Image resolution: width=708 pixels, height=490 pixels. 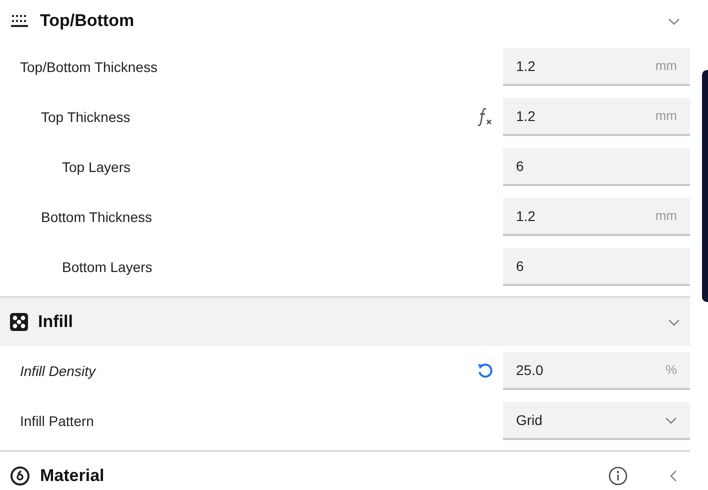 I want to click on setting-label: Infill Density, so click(x=58, y=371).